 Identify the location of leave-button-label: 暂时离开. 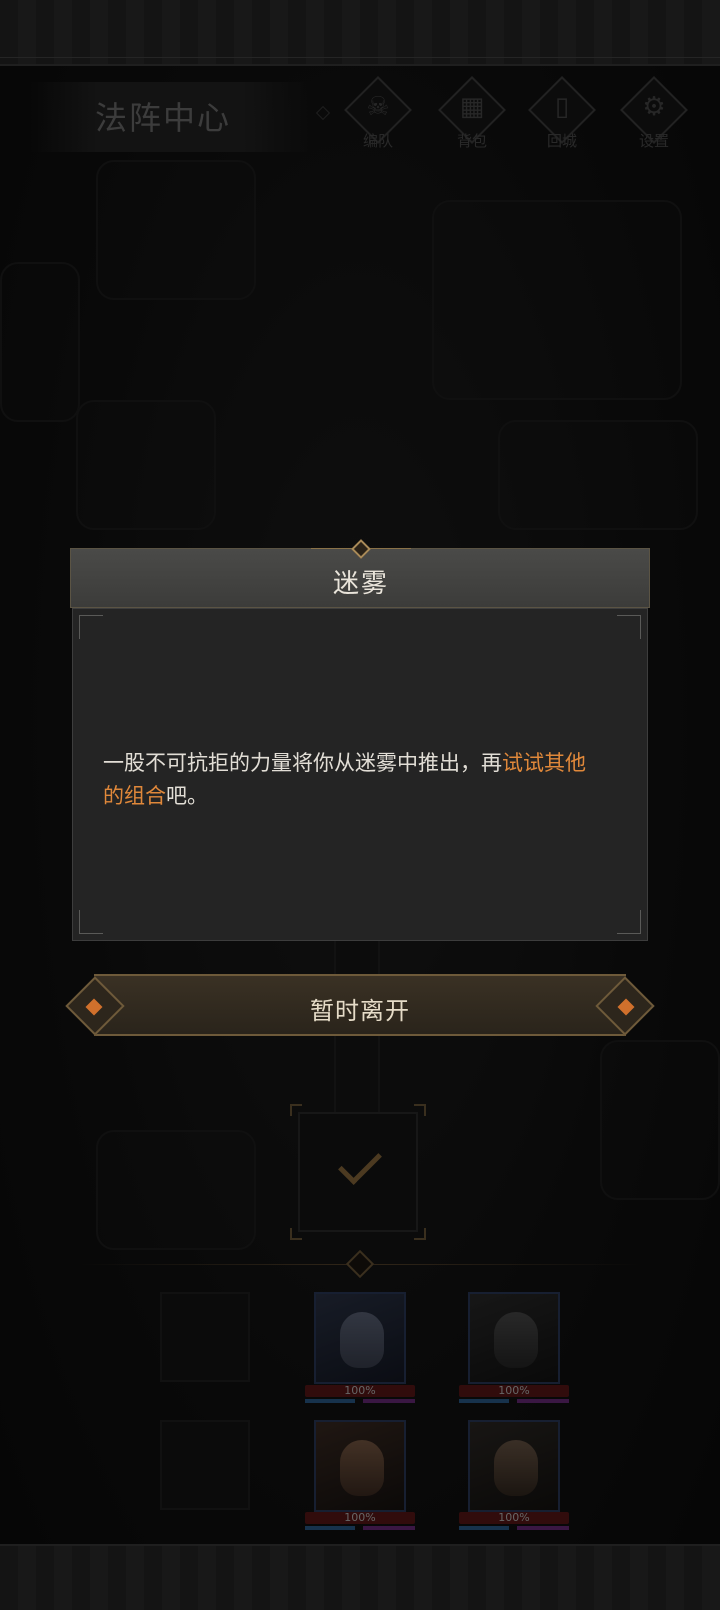
(360, 1011).